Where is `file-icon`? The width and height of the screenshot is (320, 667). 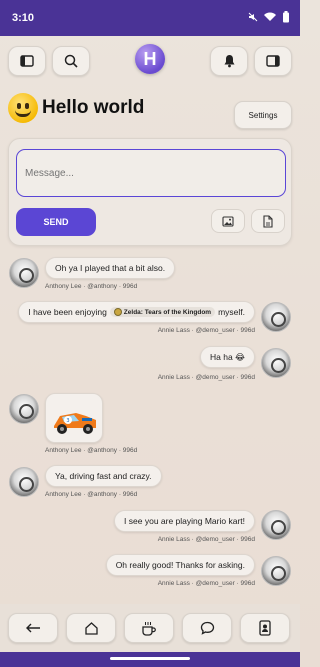
file-icon is located at coordinates (268, 221).